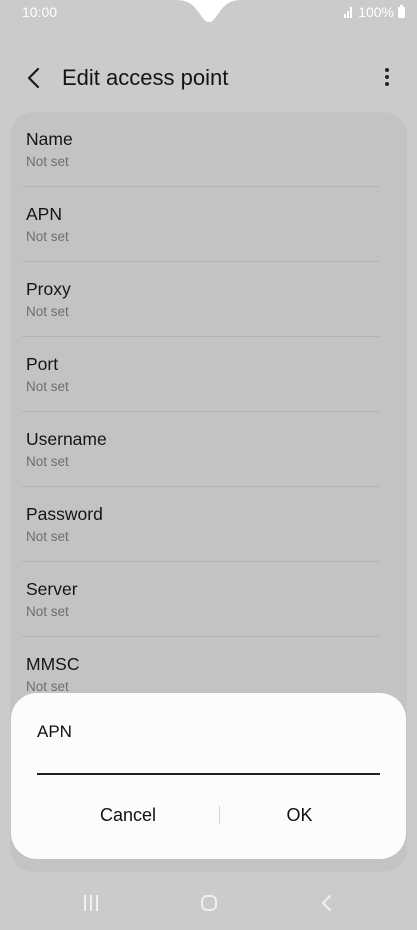 The image size is (417, 930). What do you see at coordinates (348, 12) in the screenshot?
I see `signal-icon` at bounding box center [348, 12].